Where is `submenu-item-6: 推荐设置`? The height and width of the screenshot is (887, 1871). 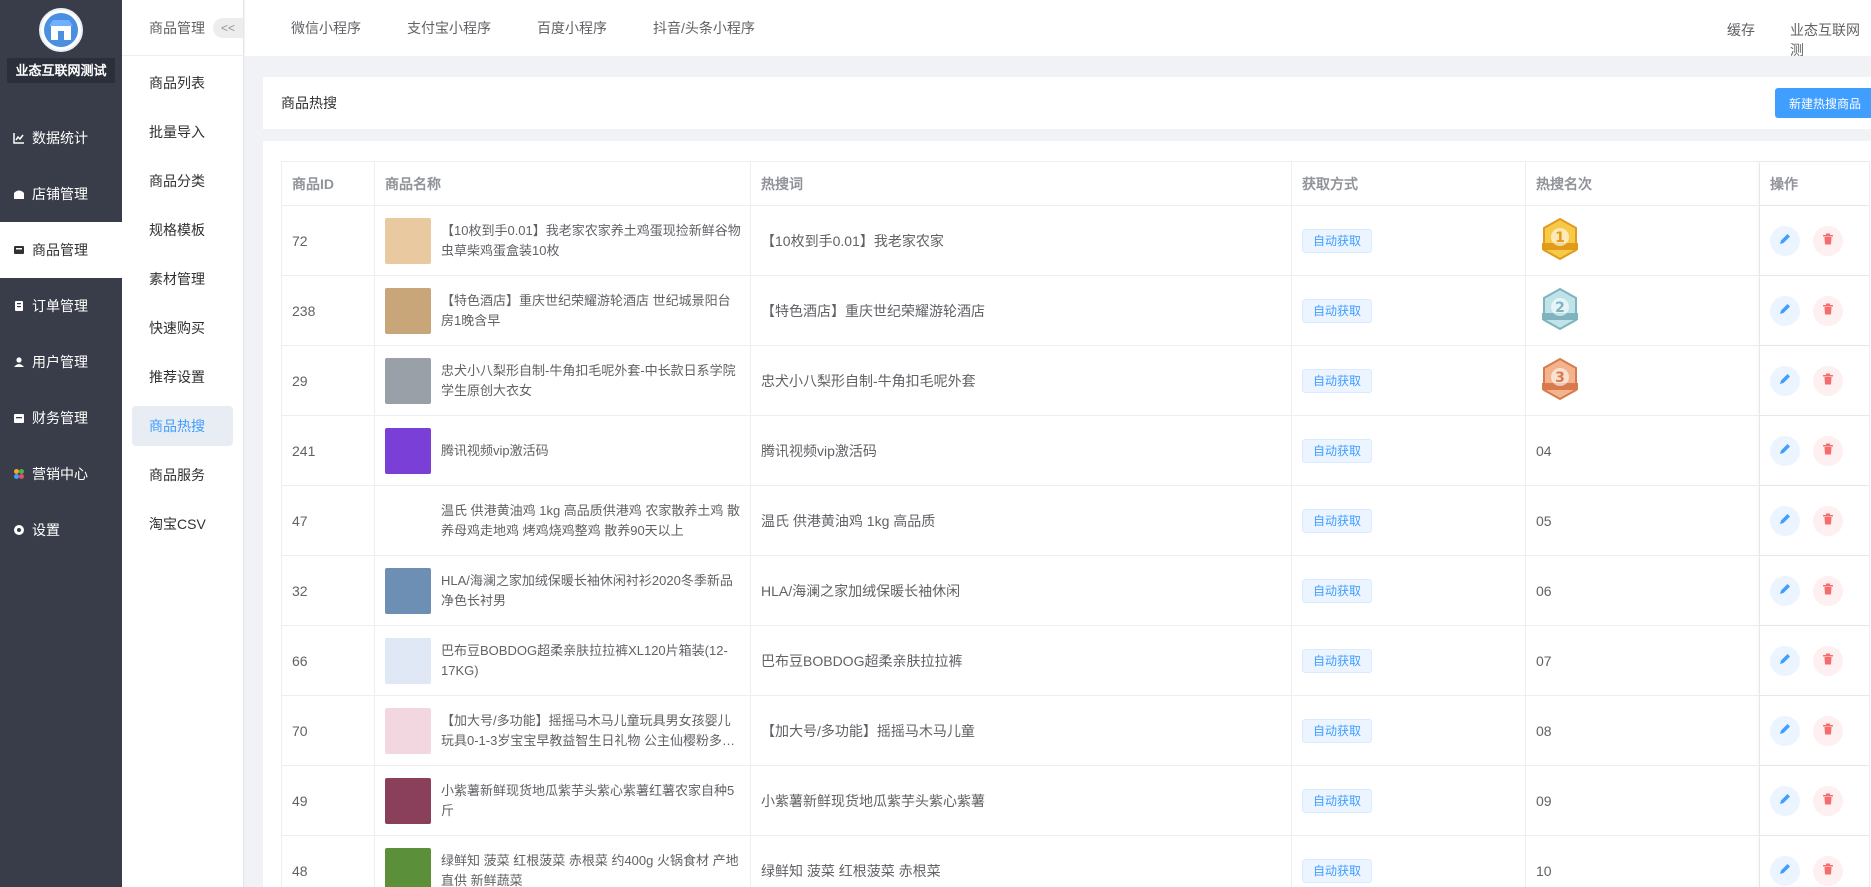
submenu-item-6: 推荐设置 is located at coordinates (182, 377).